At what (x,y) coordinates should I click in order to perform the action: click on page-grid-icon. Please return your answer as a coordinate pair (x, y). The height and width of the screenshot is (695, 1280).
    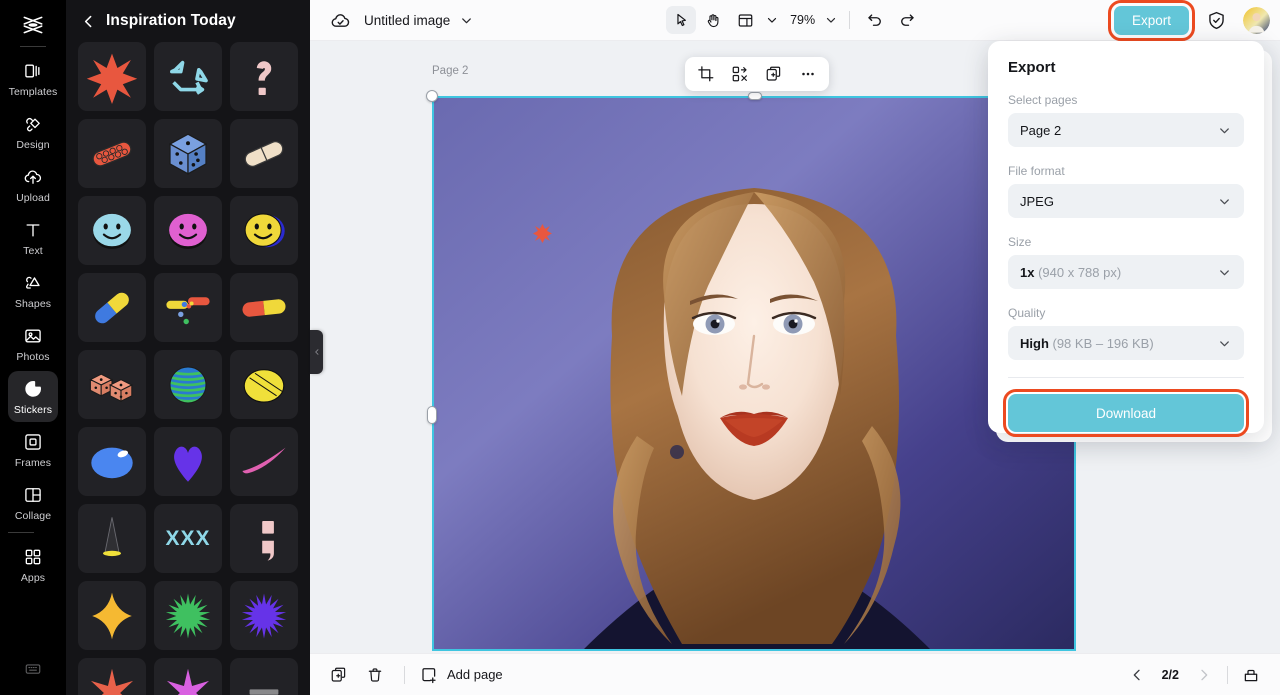
    Looking at the image, I should click on (1251, 675).